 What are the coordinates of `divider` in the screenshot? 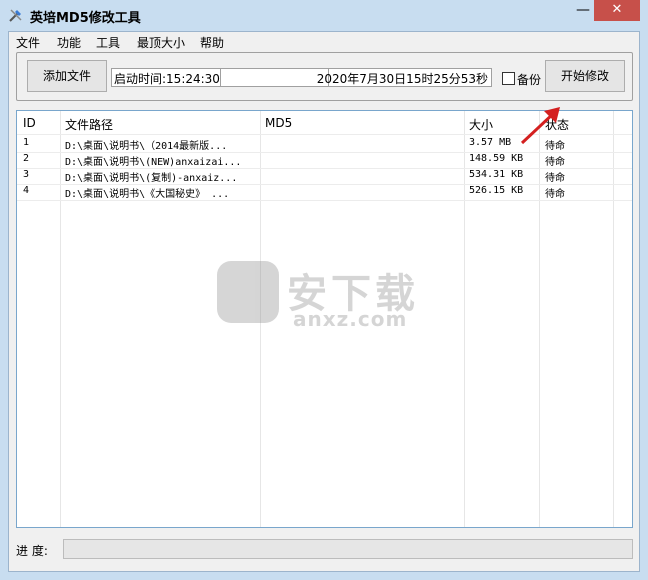 It's located at (220, 77).